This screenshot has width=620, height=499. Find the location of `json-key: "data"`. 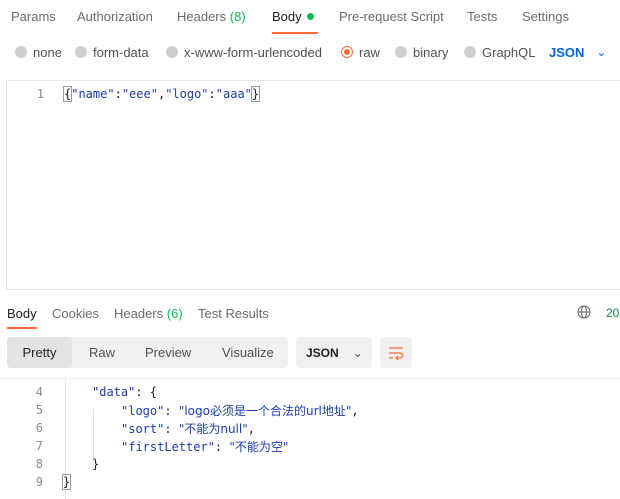

json-key: "data" is located at coordinates (114, 392).